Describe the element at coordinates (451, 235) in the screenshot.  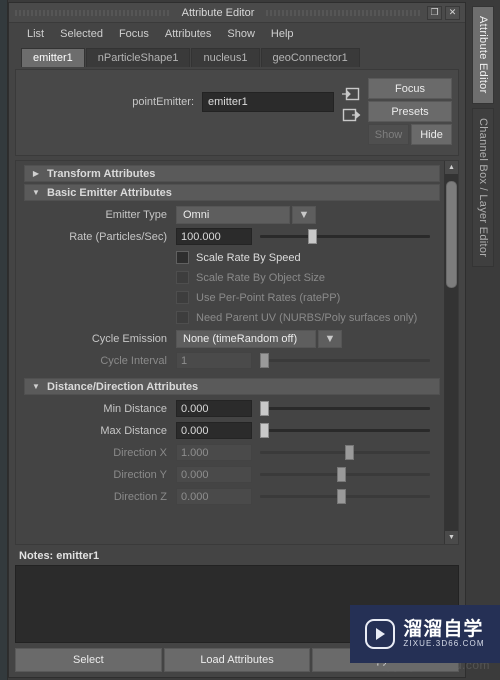
I see `scrollbar-thumb` at that location.